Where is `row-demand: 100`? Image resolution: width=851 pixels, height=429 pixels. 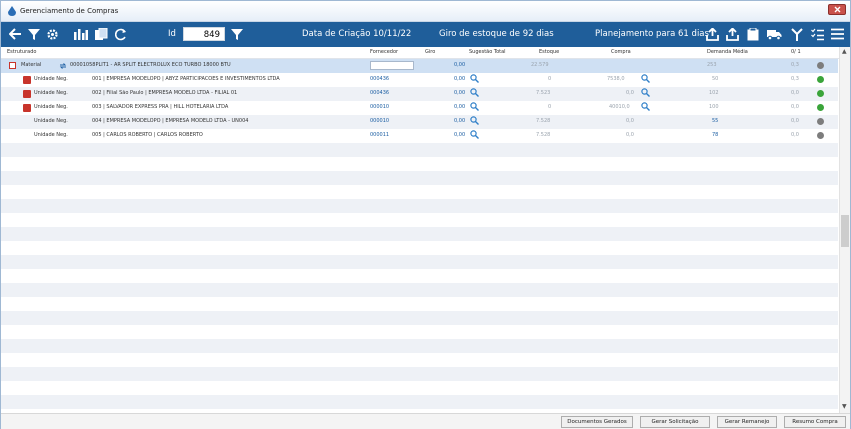 row-demand: 100 is located at coordinates (714, 107).